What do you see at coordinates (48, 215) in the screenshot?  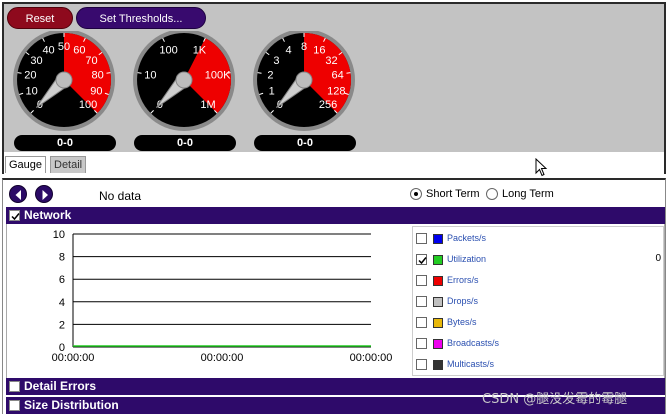 I see `section-title: Network` at bounding box center [48, 215].